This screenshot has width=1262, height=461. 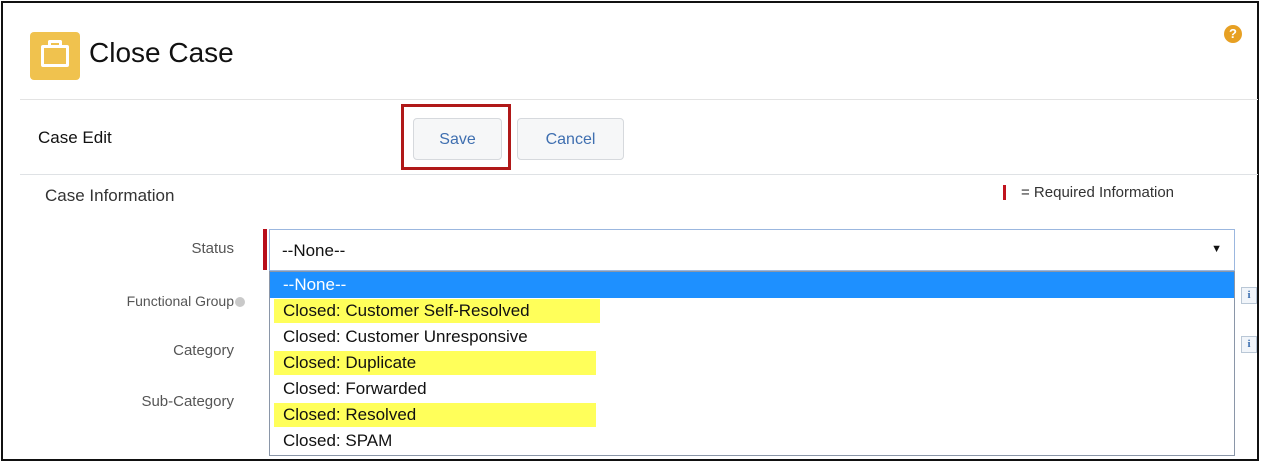 What do you see at coordinates (752, 311) in the screenshot?
I see `dropdown-option: Closed: Customer Self-Resolved` at bounding box center [752, 311].